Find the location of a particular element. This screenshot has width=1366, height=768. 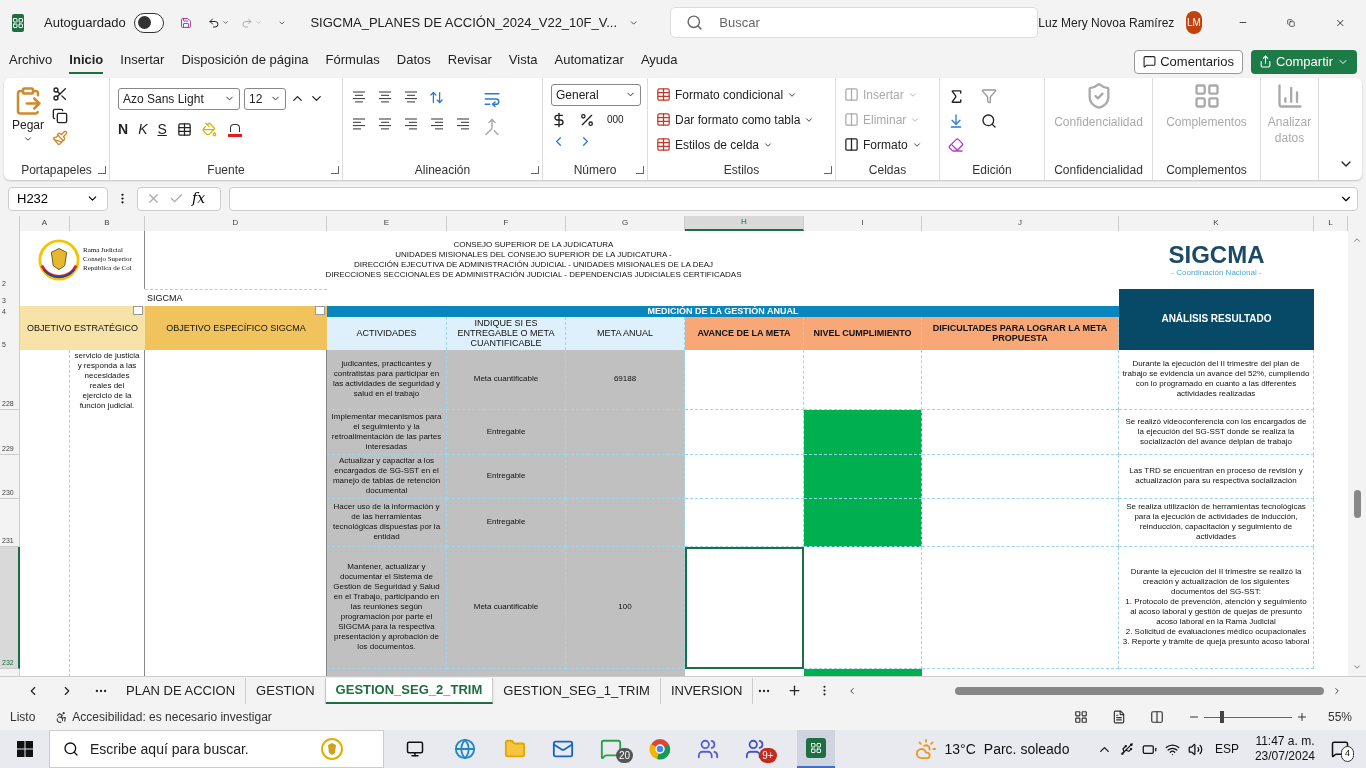

sheet-tab: GESTION is located at coordinates (286, 690).